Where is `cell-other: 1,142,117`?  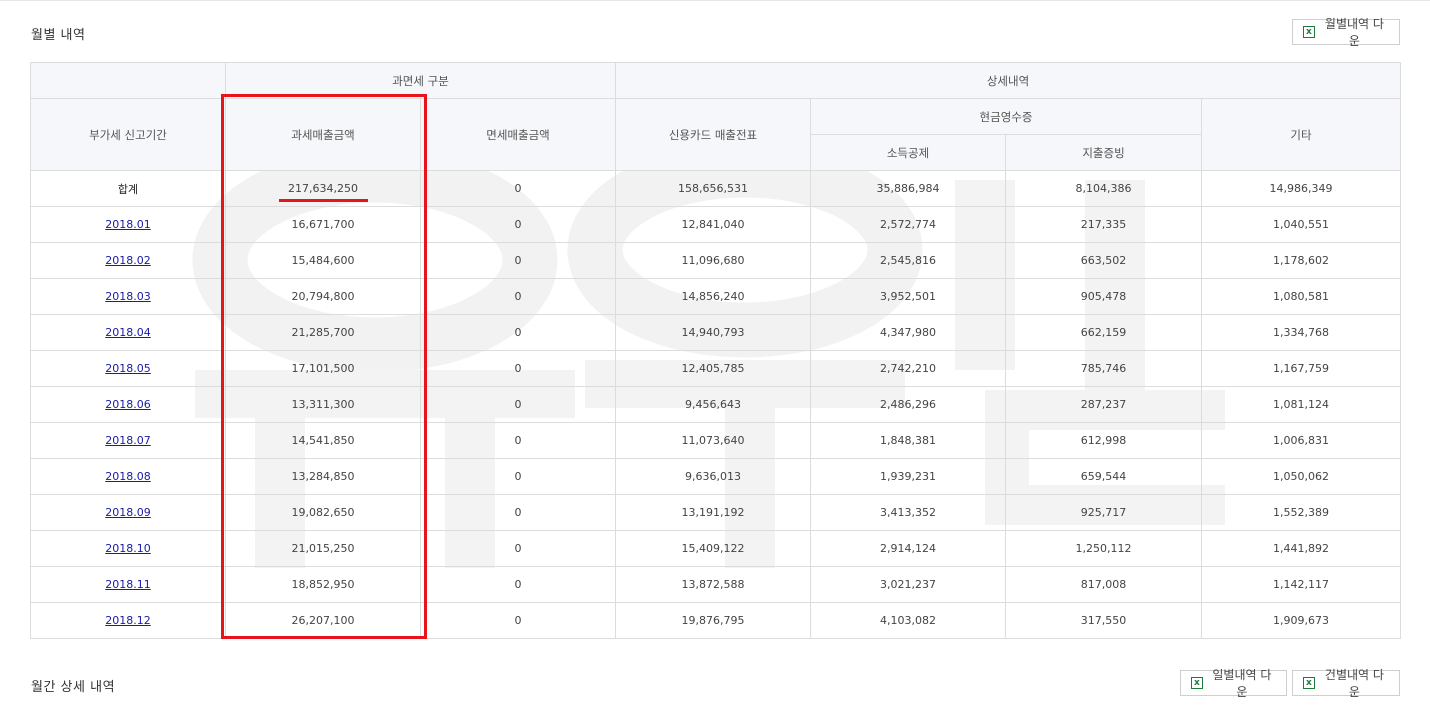 cell-other: 1,142,117 is located at coordinates (1301, 584).